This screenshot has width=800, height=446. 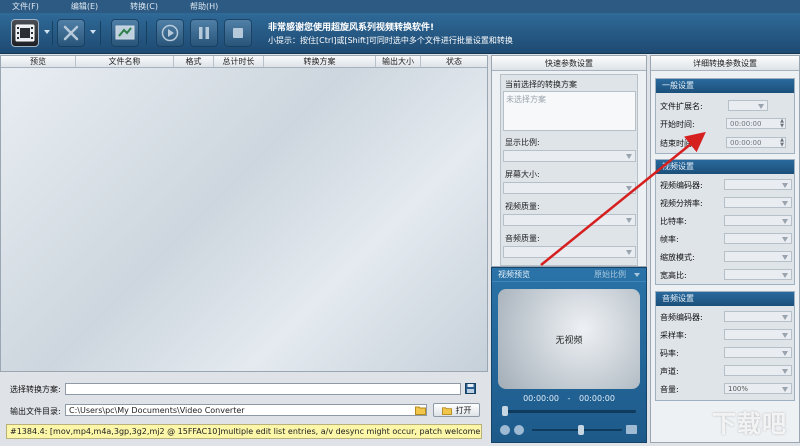 I want to click on audio-quality-label: 音频质量:, so click(x=522, y=238).